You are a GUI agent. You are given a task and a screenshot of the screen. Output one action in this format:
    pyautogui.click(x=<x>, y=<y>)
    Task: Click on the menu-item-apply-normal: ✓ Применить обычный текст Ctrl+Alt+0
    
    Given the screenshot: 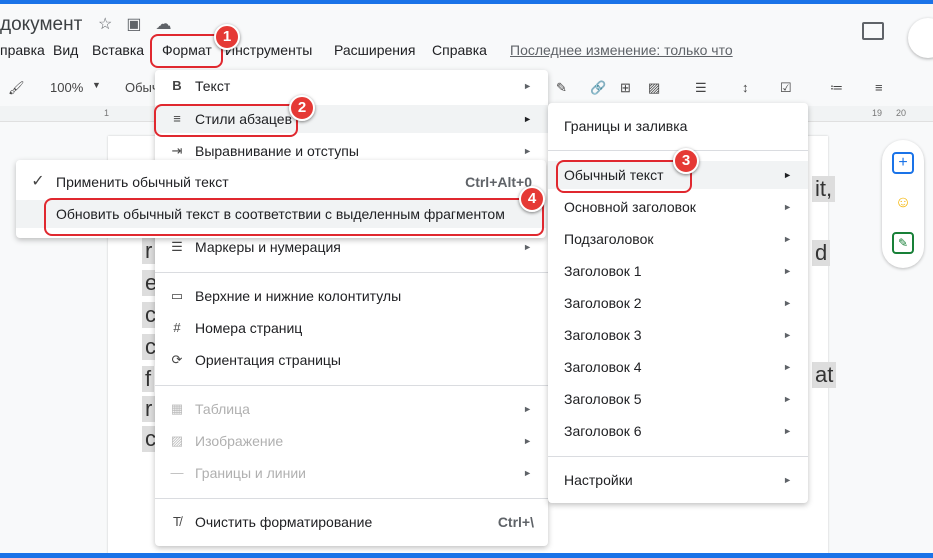 What is the action you would take?
    pyautogui.click(x=281, y=182)
    